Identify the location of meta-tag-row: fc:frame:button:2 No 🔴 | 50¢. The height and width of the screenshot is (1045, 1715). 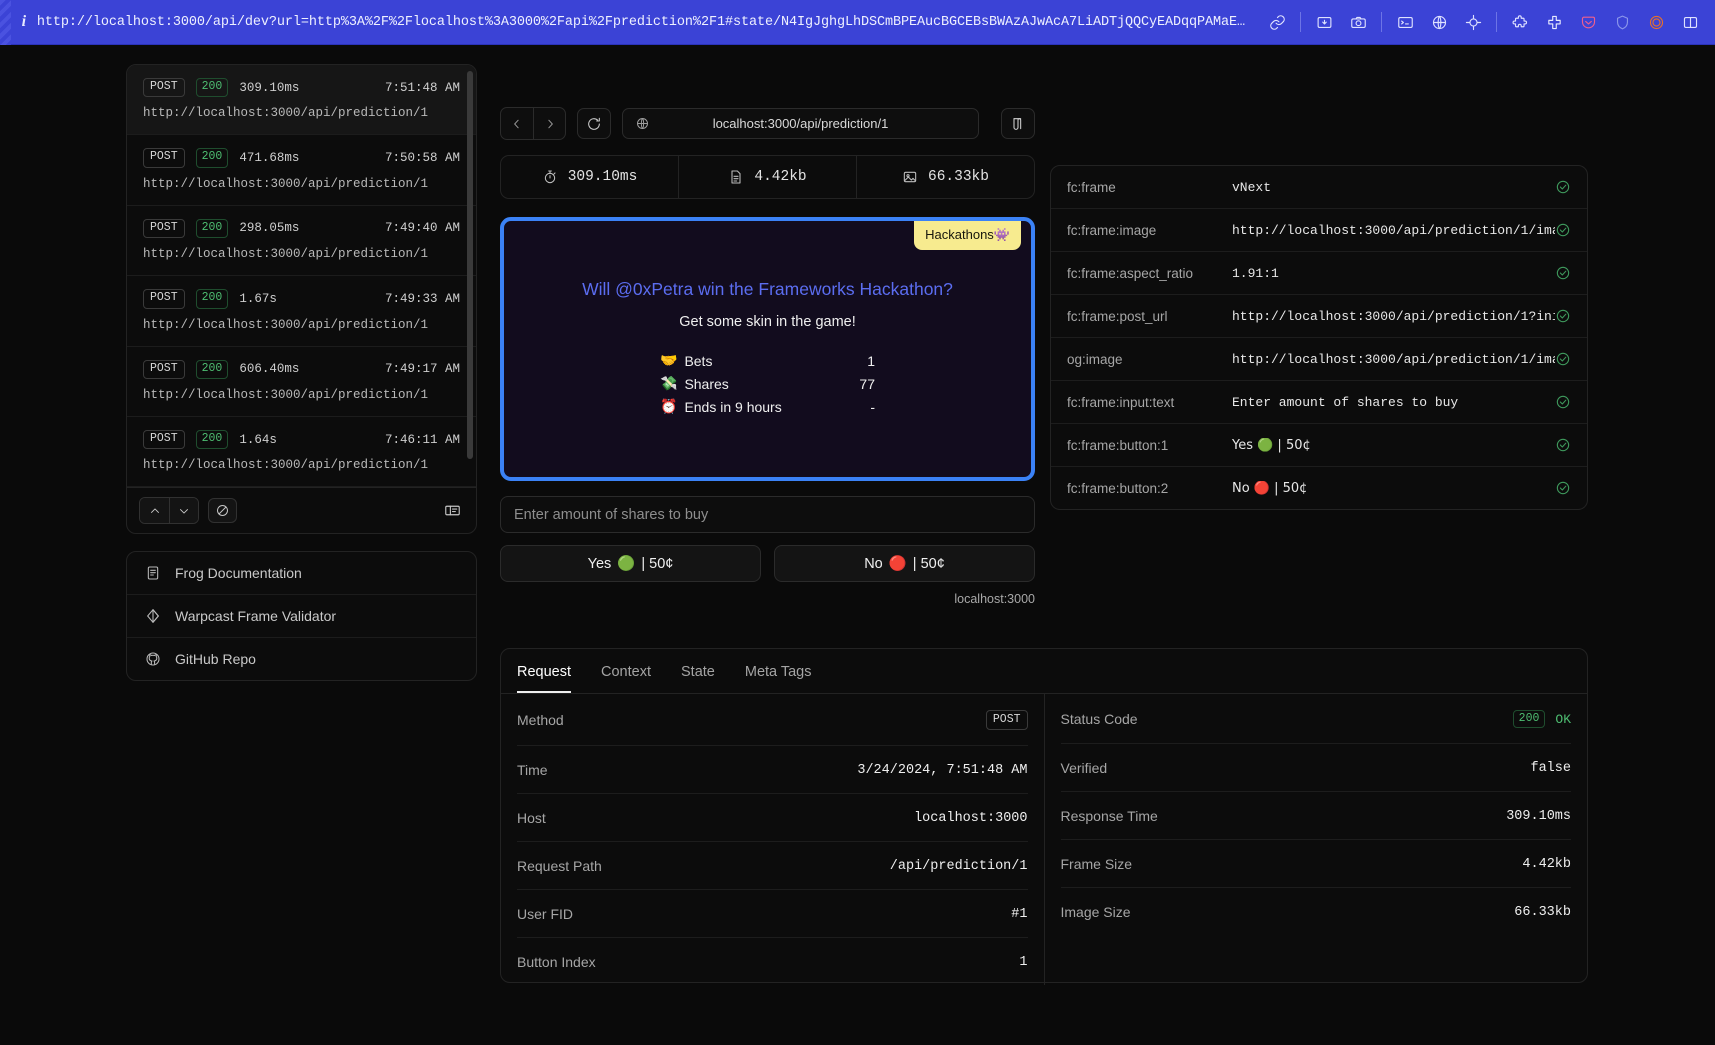
(1319, 488).